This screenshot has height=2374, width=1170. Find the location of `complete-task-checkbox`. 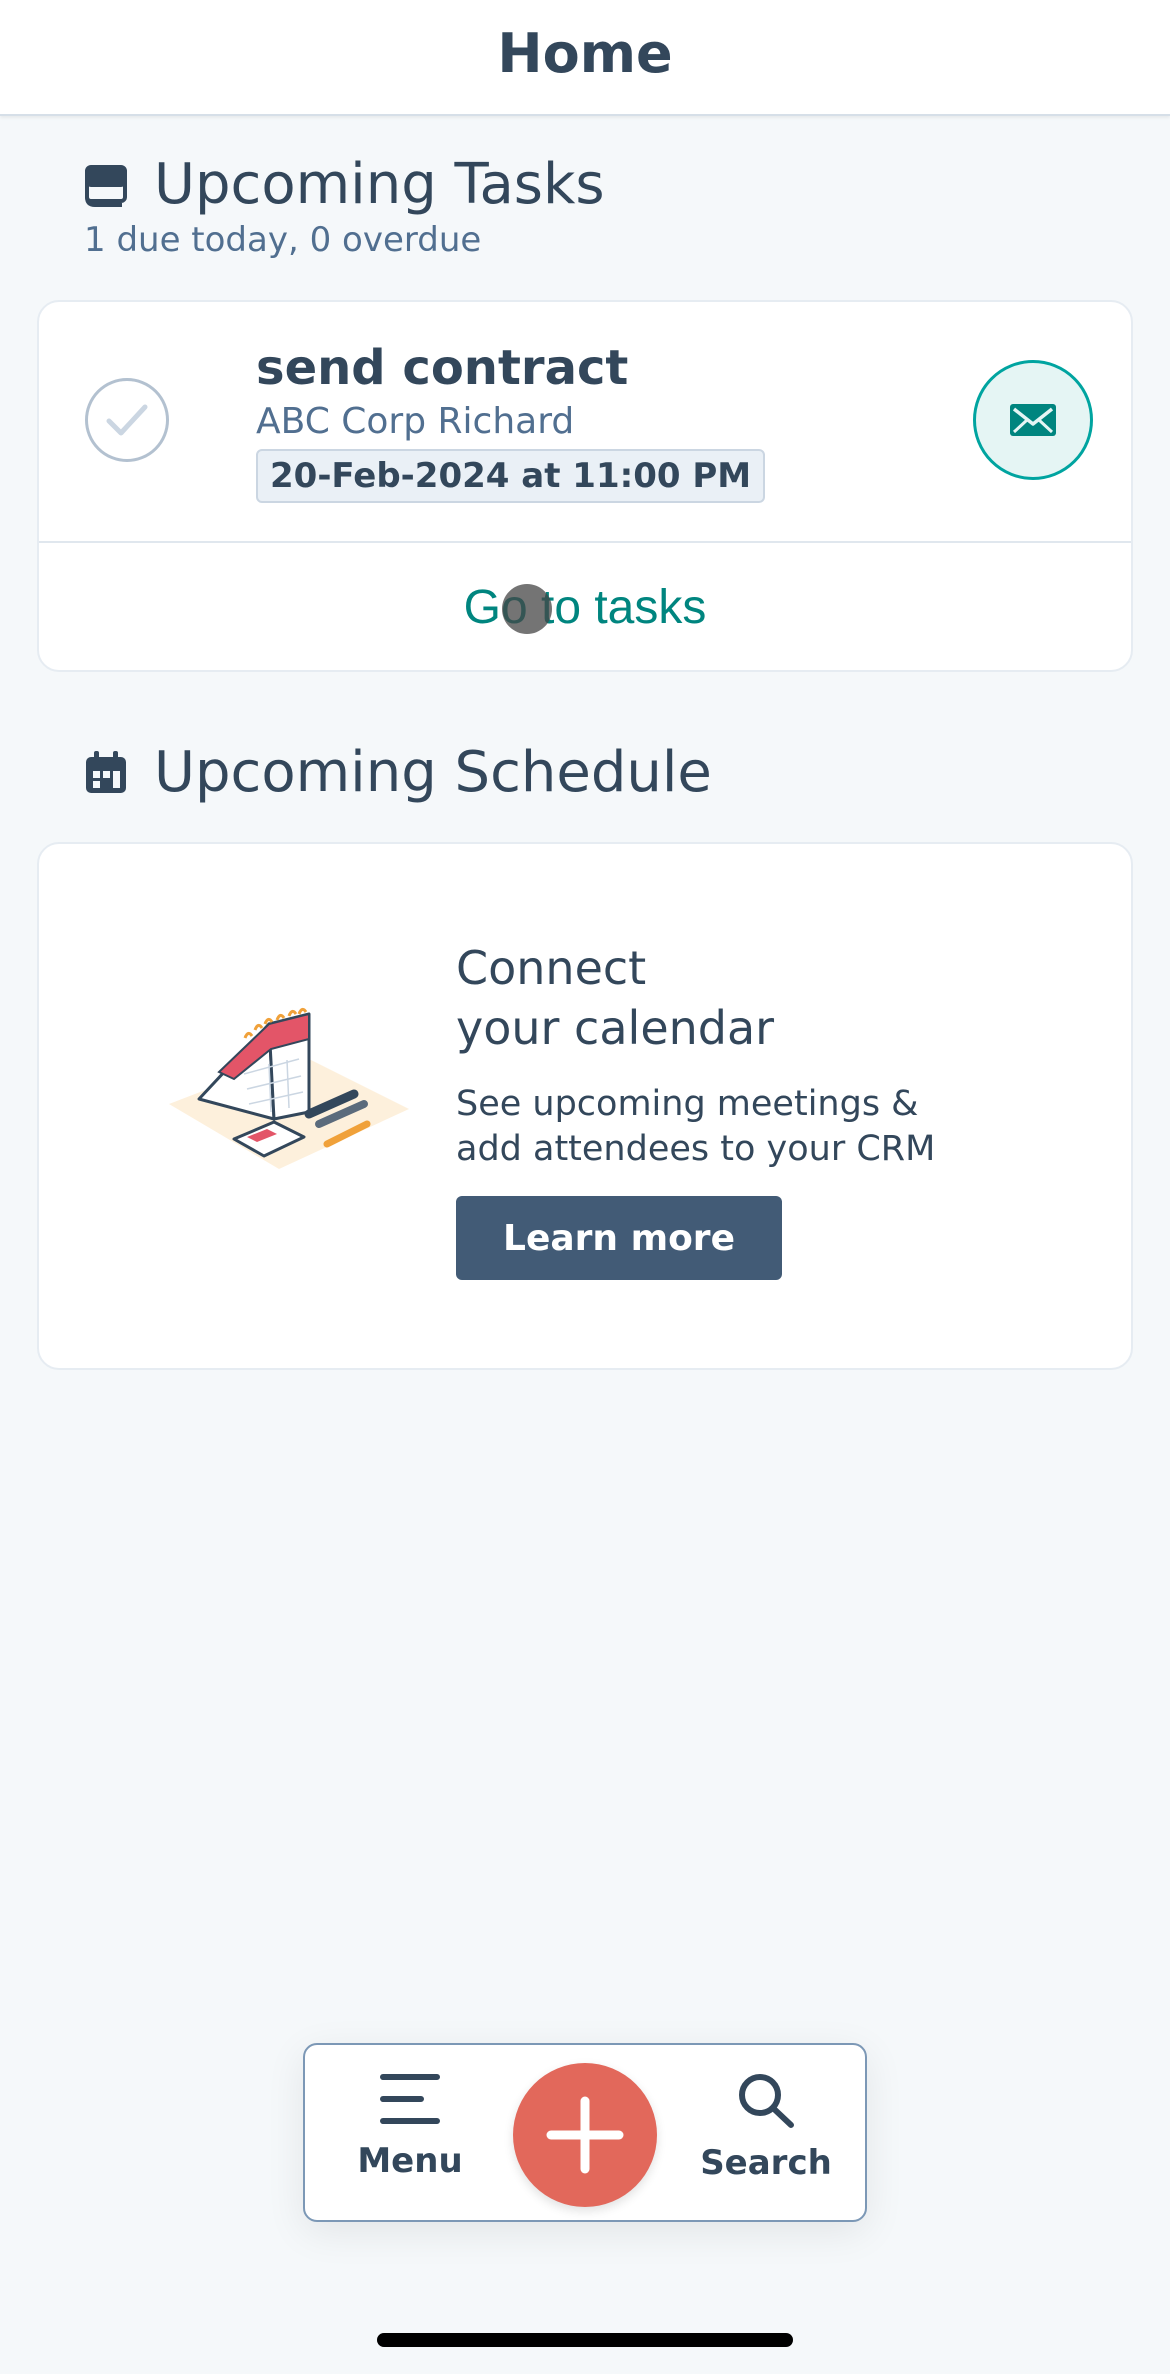

complete-task-checkbox is located at coordinates (127, 420).